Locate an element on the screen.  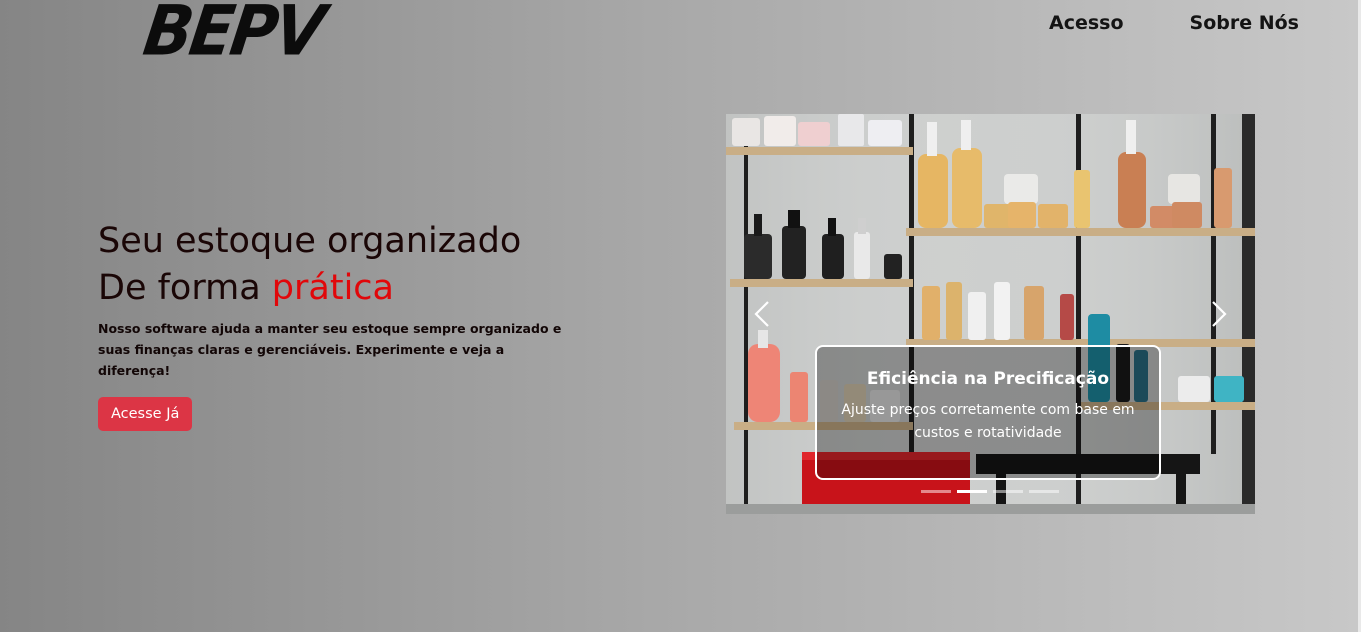
nav-link-acesso: Acesso is located at coordinates (1086, 23).